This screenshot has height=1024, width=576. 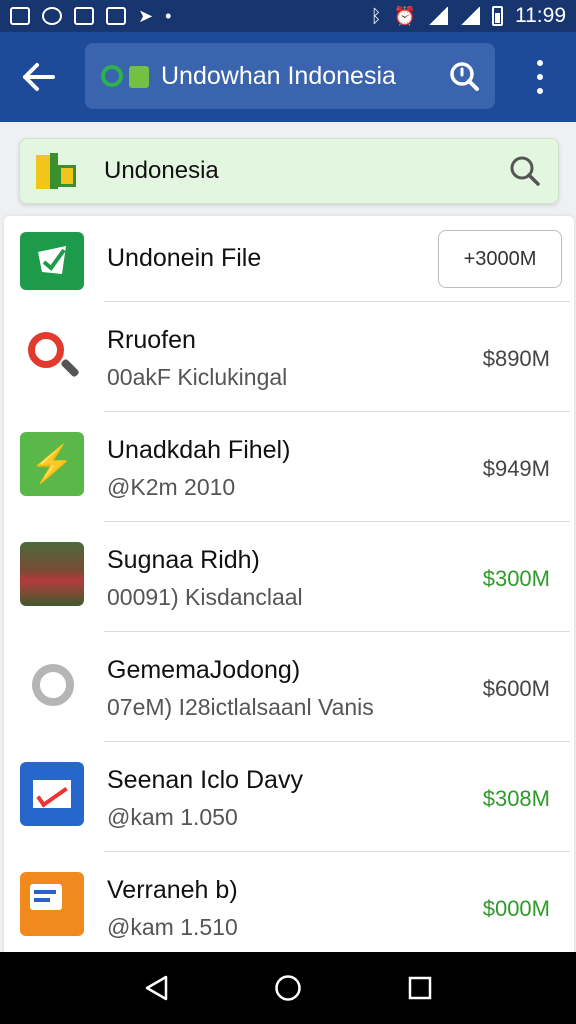 What do you see at coordinates (52, 464) in the screenshot?
I see `lightning-icon: ⚡` at bounding box center [52, 464].